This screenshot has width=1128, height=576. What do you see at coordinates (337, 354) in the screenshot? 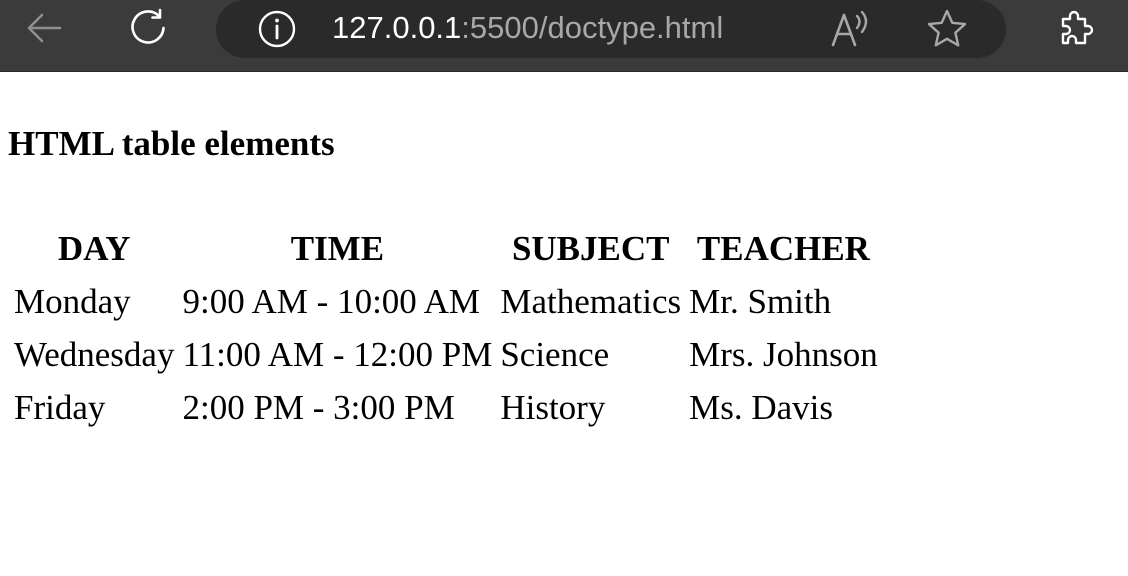
I see `cell-time: 11:00 AM - 12:00 PM` at bounding box center [337, 354].